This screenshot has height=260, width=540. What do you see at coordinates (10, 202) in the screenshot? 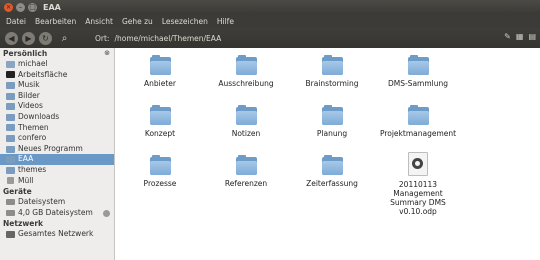
I see `drive-icon` at bounding box center [10, 202].